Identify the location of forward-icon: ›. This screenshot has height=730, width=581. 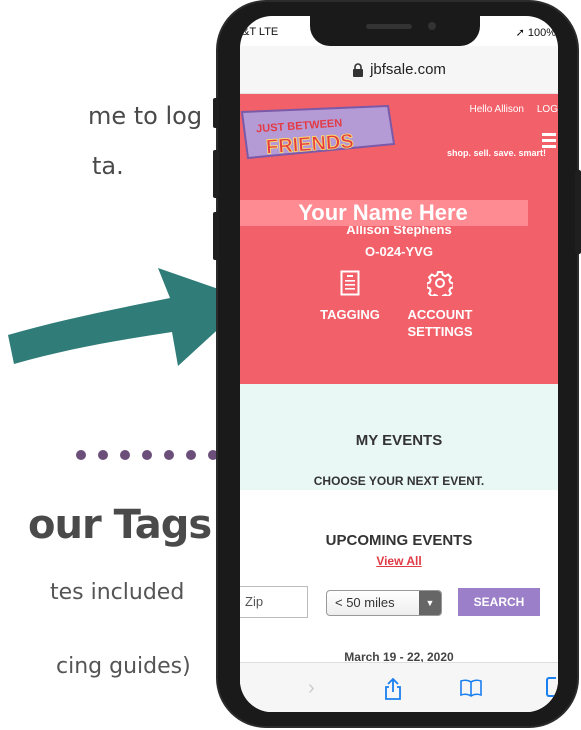
(311, 688).